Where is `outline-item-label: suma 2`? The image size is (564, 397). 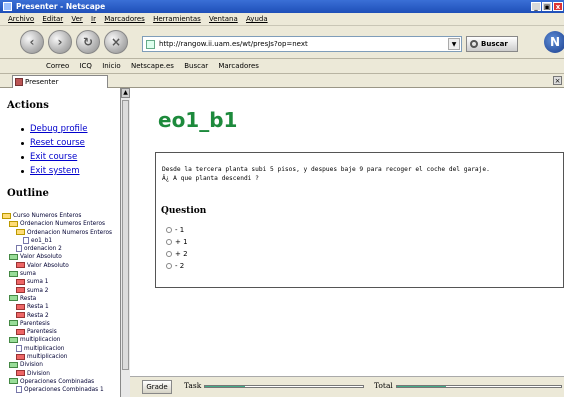
outline-item-label: suma 2 is located at coordinates (38, 290).